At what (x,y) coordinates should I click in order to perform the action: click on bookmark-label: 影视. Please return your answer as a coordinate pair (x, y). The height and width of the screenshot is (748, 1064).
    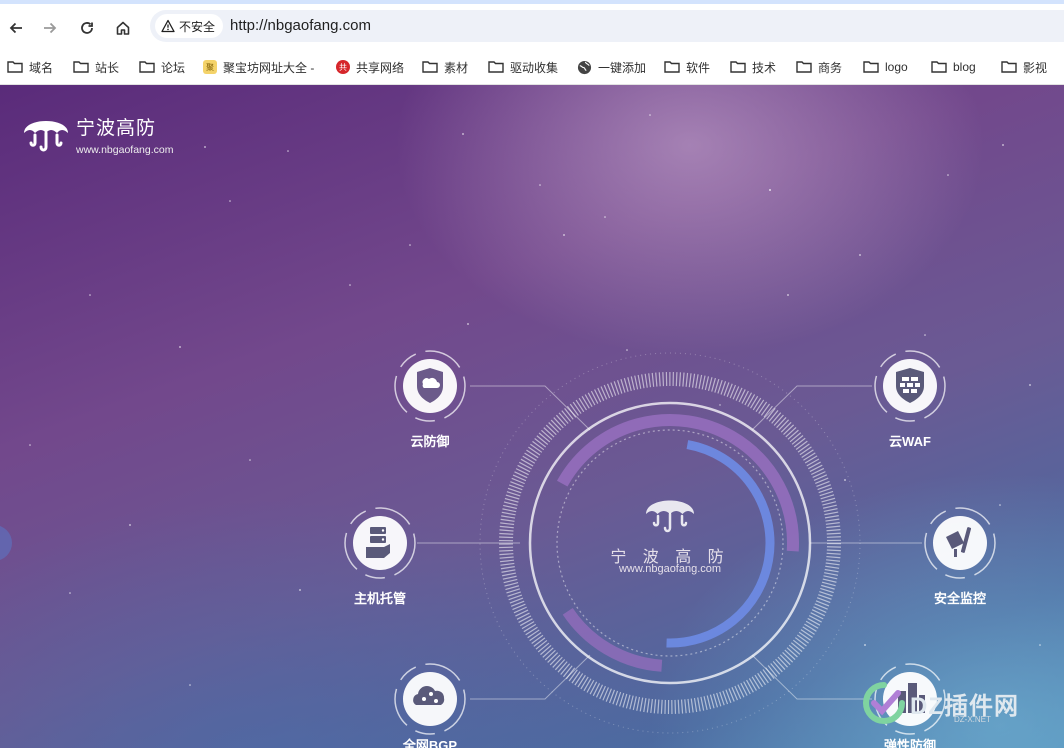
    Looking at the image, I should click on (1035, 67).